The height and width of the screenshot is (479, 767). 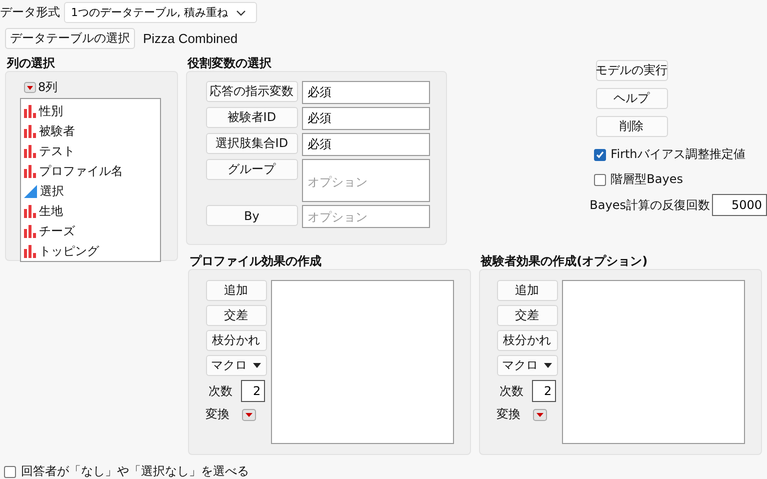 I want to click on role-button: 選択肢集合ID, so click(x=252, y=143).